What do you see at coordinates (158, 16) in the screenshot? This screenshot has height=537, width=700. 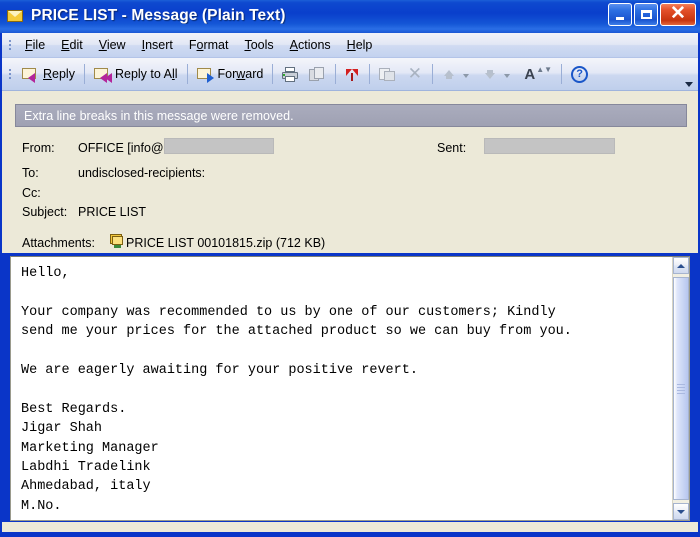 I see `window-title: PRICE LIST - Message (Plain Text)` at bounding box center [158, 16].